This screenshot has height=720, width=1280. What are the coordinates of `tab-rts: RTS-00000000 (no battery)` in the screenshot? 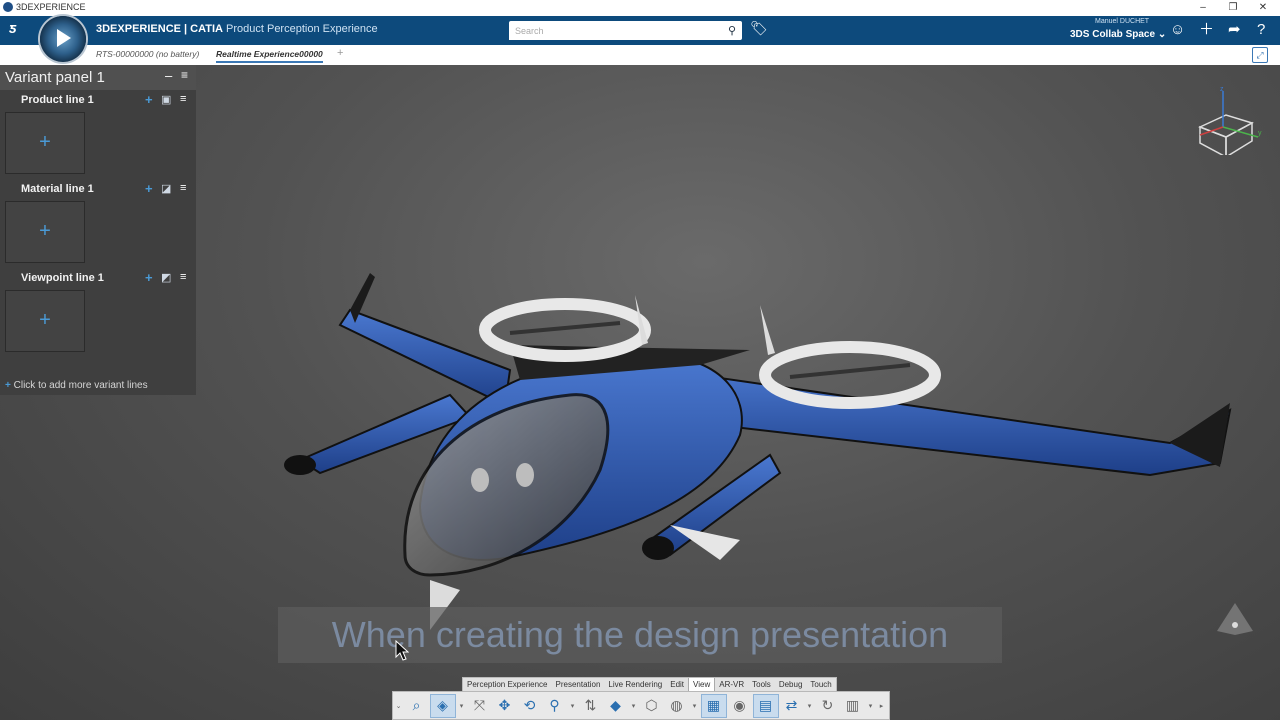 It's located at (147, 54).